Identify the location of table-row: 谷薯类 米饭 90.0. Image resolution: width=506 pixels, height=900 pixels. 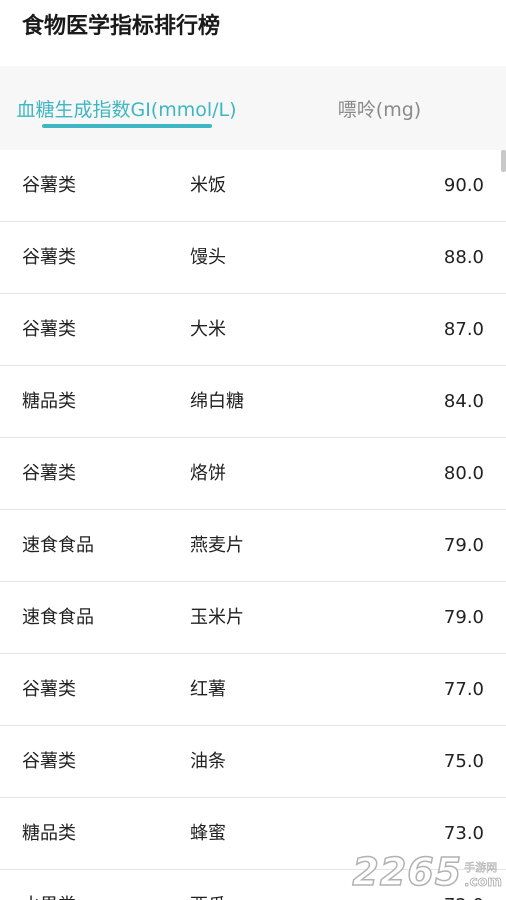
(253, 186).